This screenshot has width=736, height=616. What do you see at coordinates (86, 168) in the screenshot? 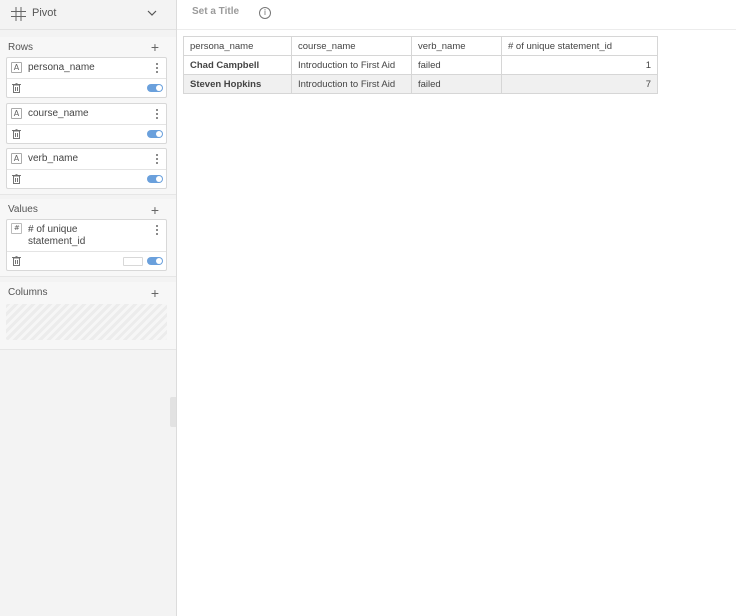
I see `row-field-card: A verb_name` at bounding box center [86, 168].